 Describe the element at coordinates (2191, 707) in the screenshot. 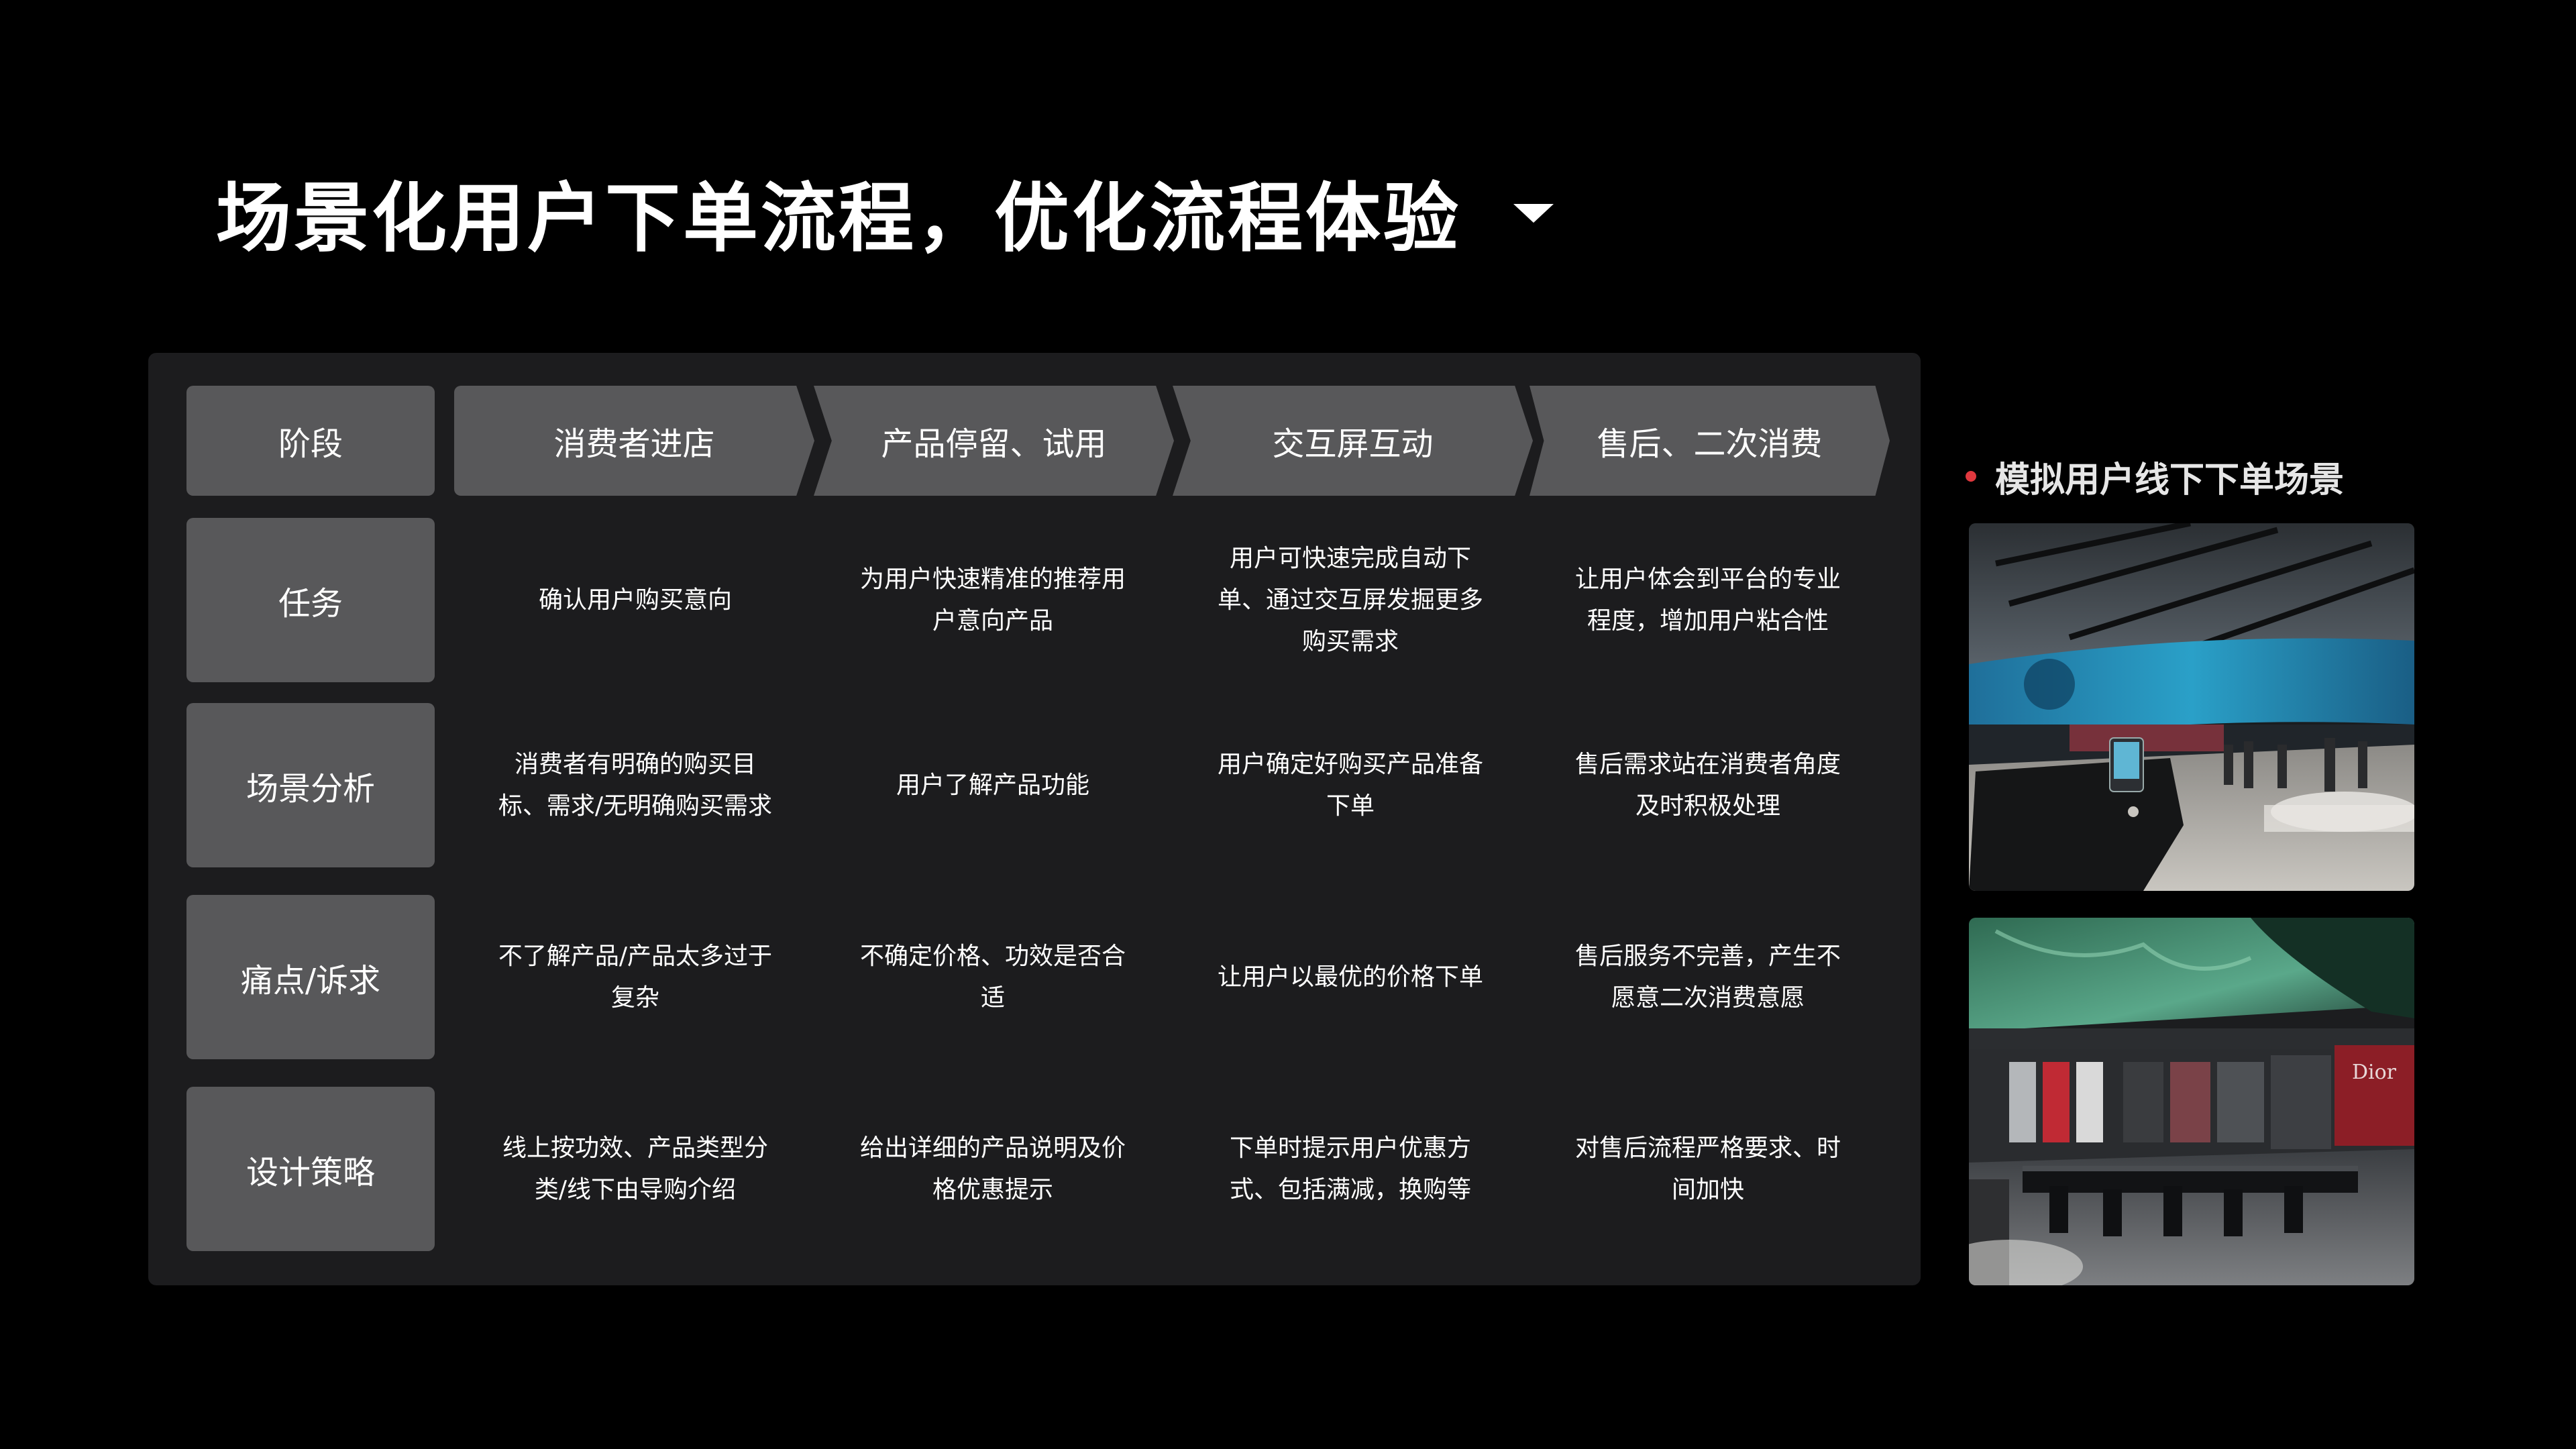

I see `store-photo-ocean-ceiling` at that location.